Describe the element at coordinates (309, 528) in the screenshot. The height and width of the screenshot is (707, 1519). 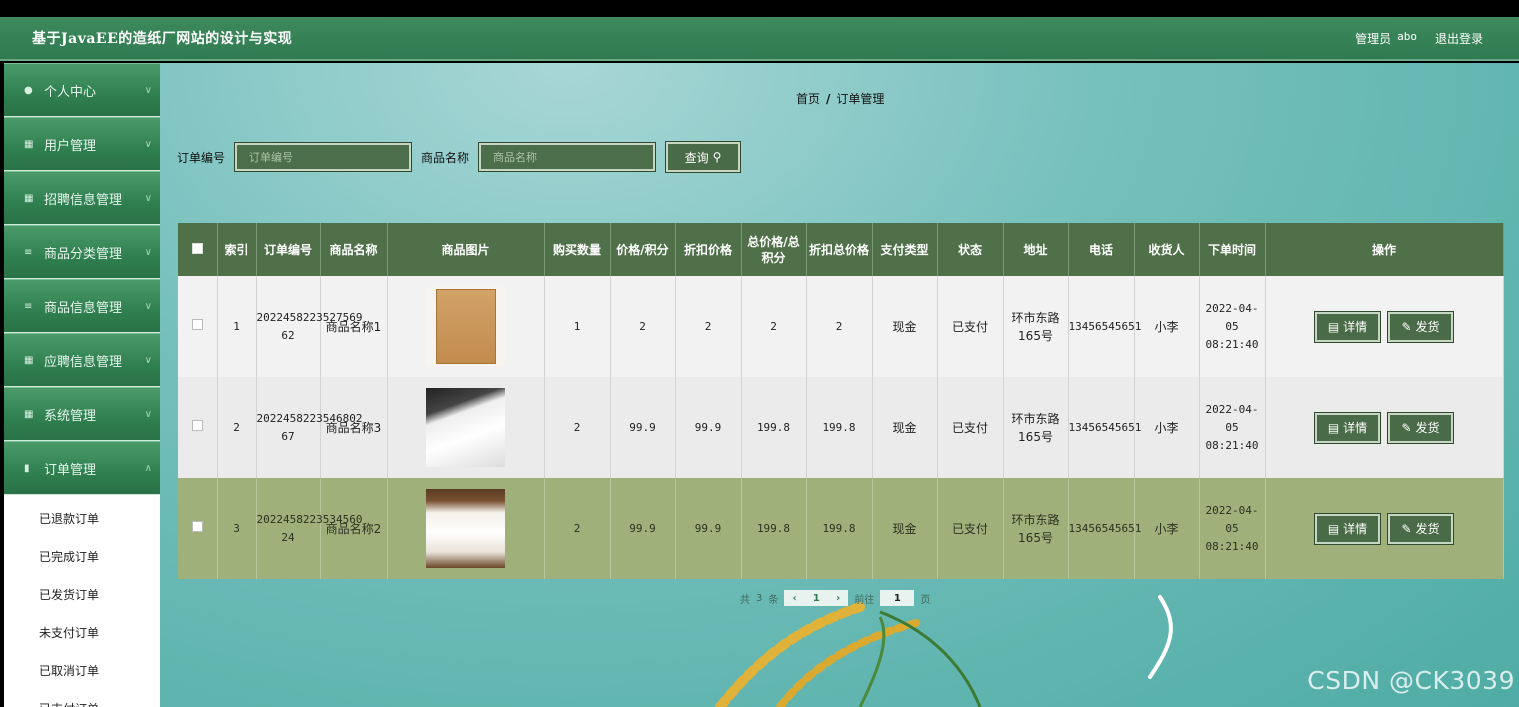
I see `cell-order-no: 2022458223534560 24` at that location.